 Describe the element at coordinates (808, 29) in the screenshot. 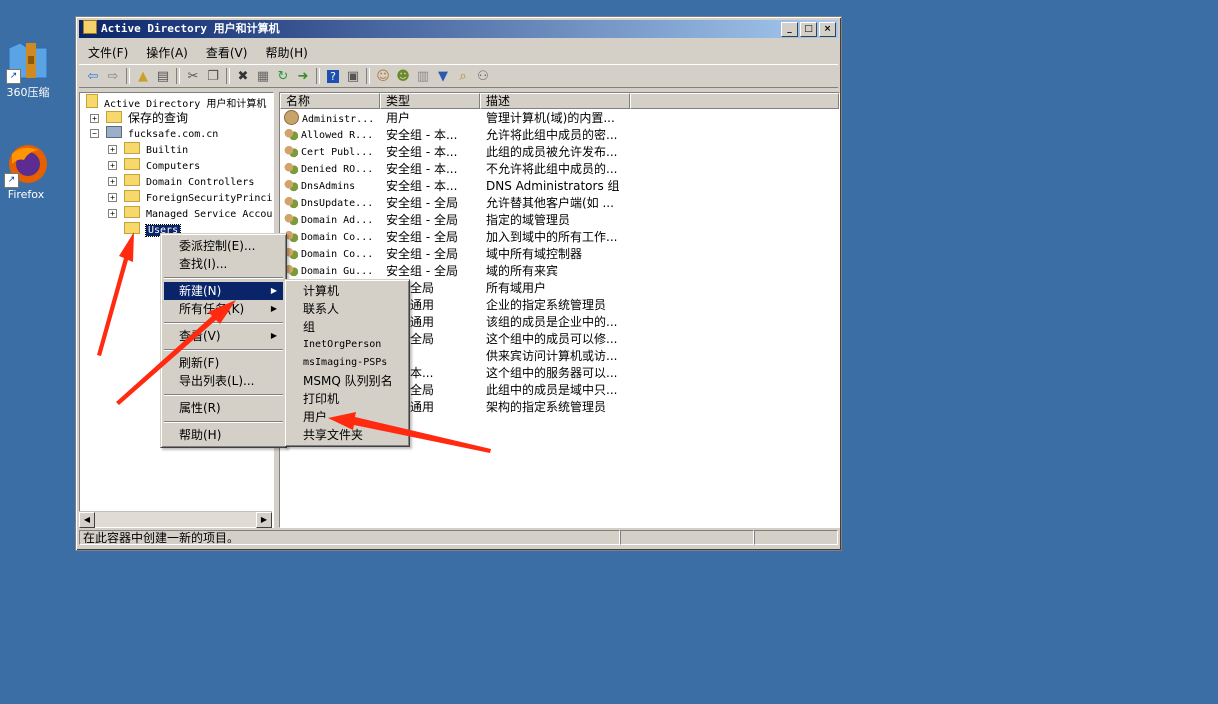

I see `maximize-button: □` at that location.